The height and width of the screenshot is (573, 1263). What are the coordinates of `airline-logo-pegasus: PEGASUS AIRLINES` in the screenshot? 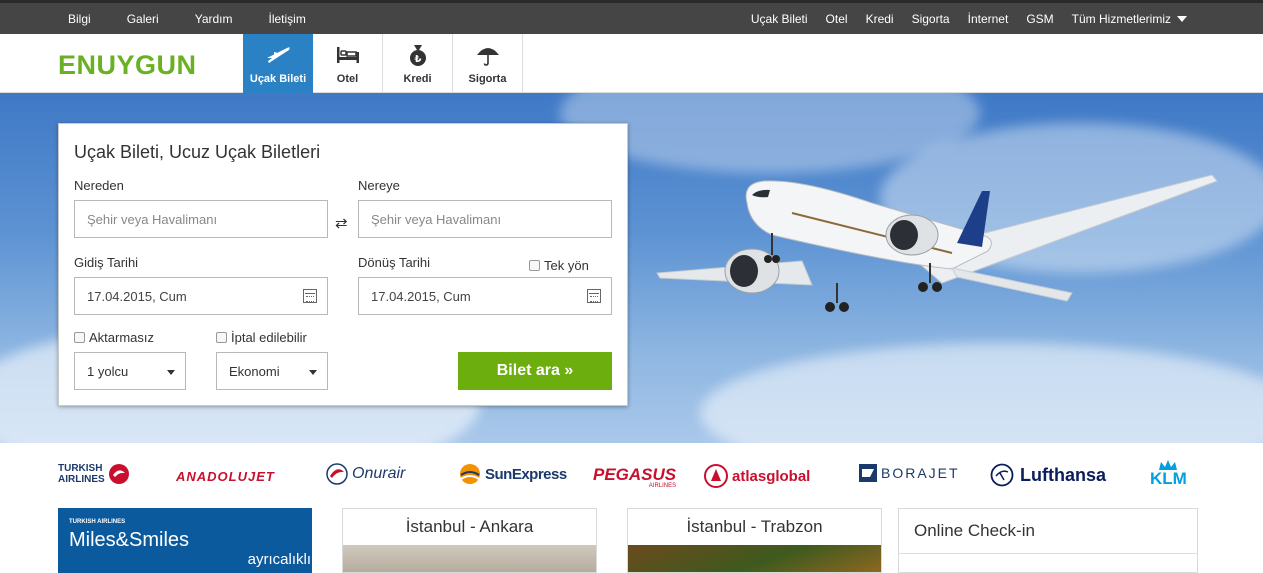 It's located at (635, 477).